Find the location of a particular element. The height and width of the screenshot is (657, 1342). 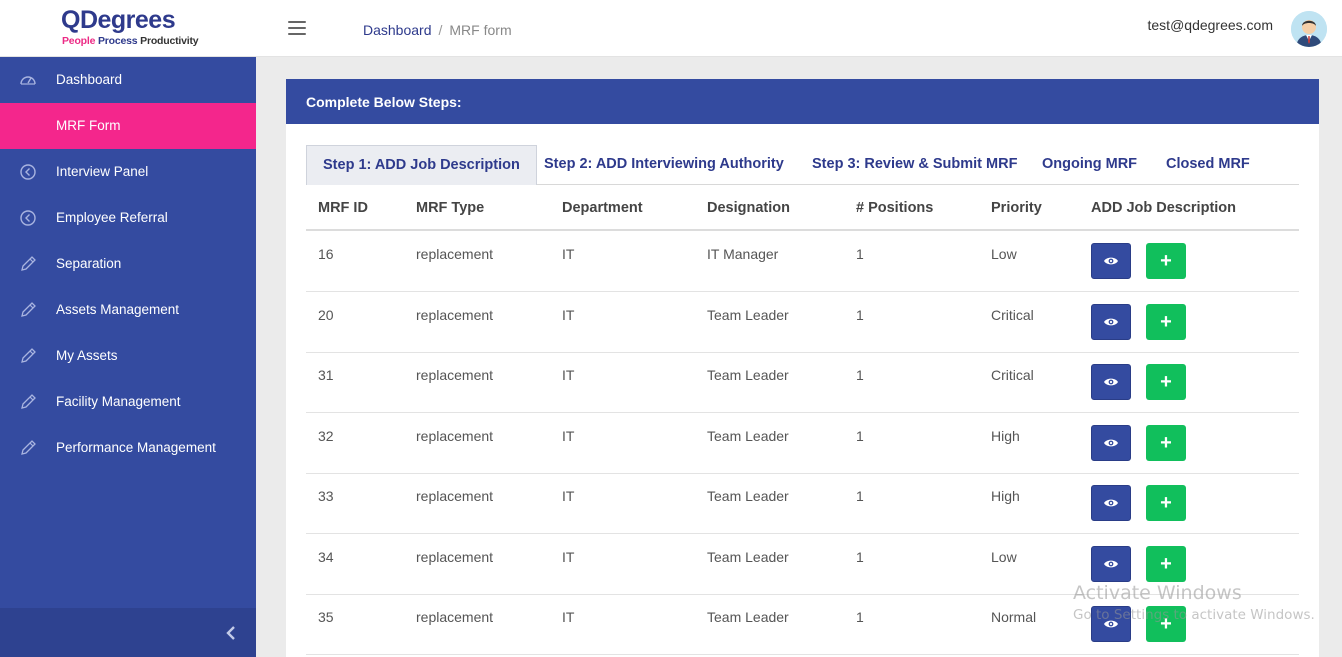

column-header: Designation is located at coordinates (748, 208).